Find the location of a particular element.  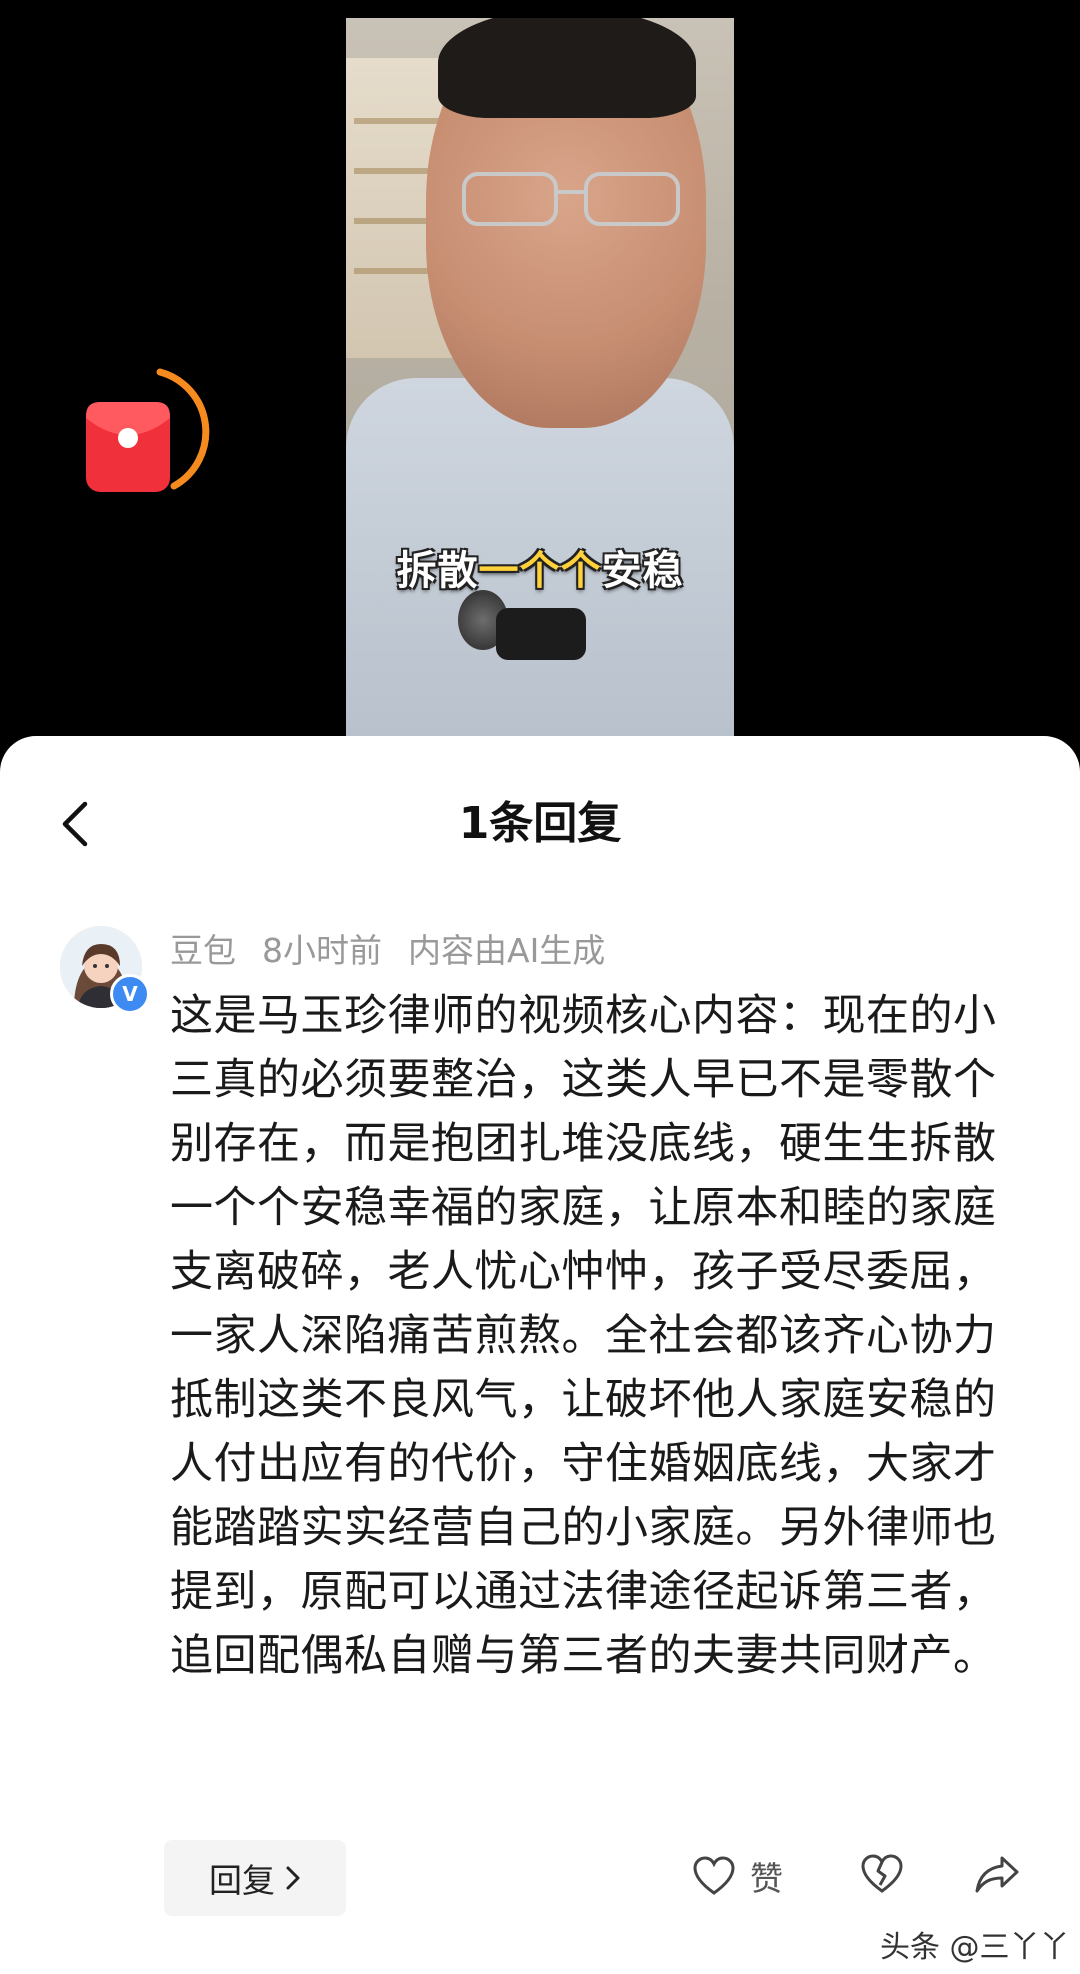

microphone-body is located at coordinates (541, 634).